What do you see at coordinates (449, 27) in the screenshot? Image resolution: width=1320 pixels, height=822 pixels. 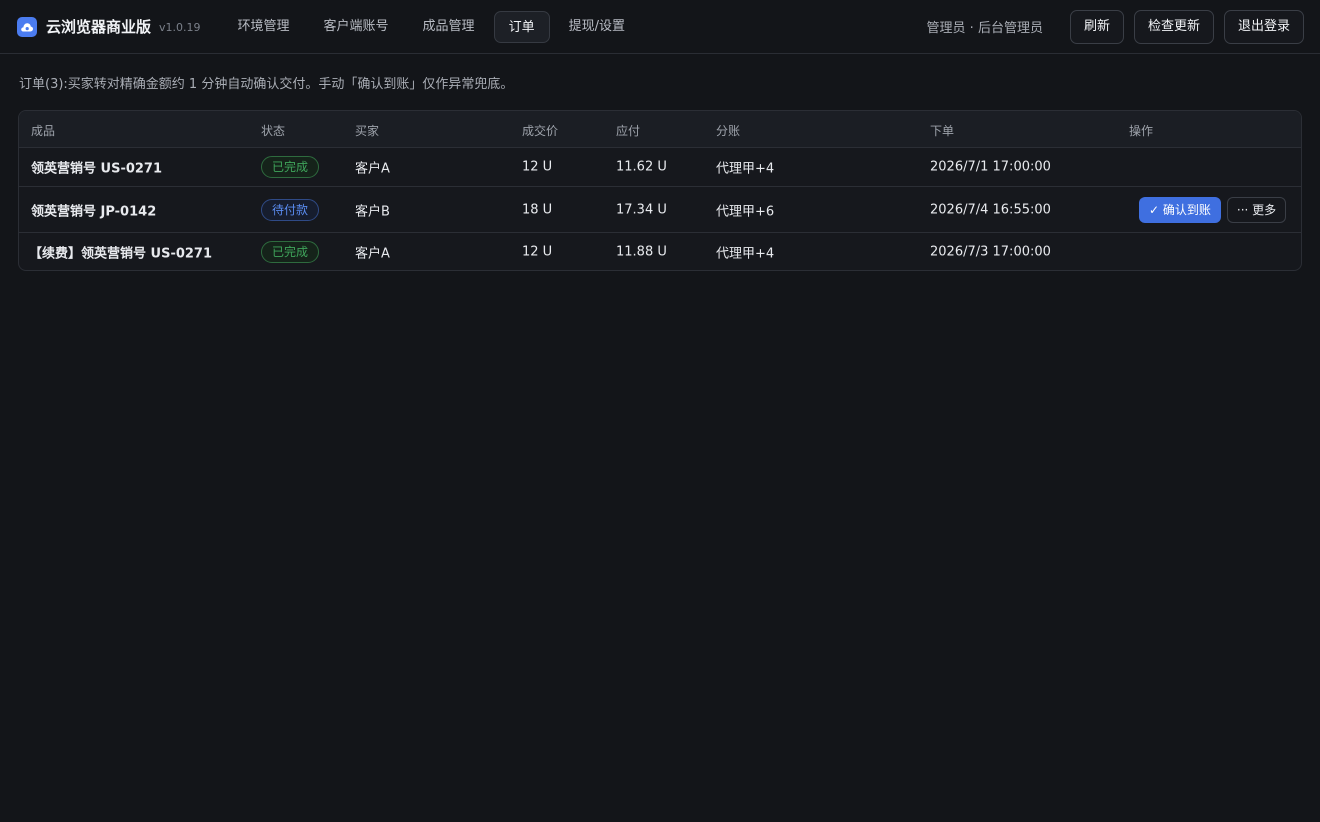 I see `tab-products: 成品管理` at bounding box center [449, 27].